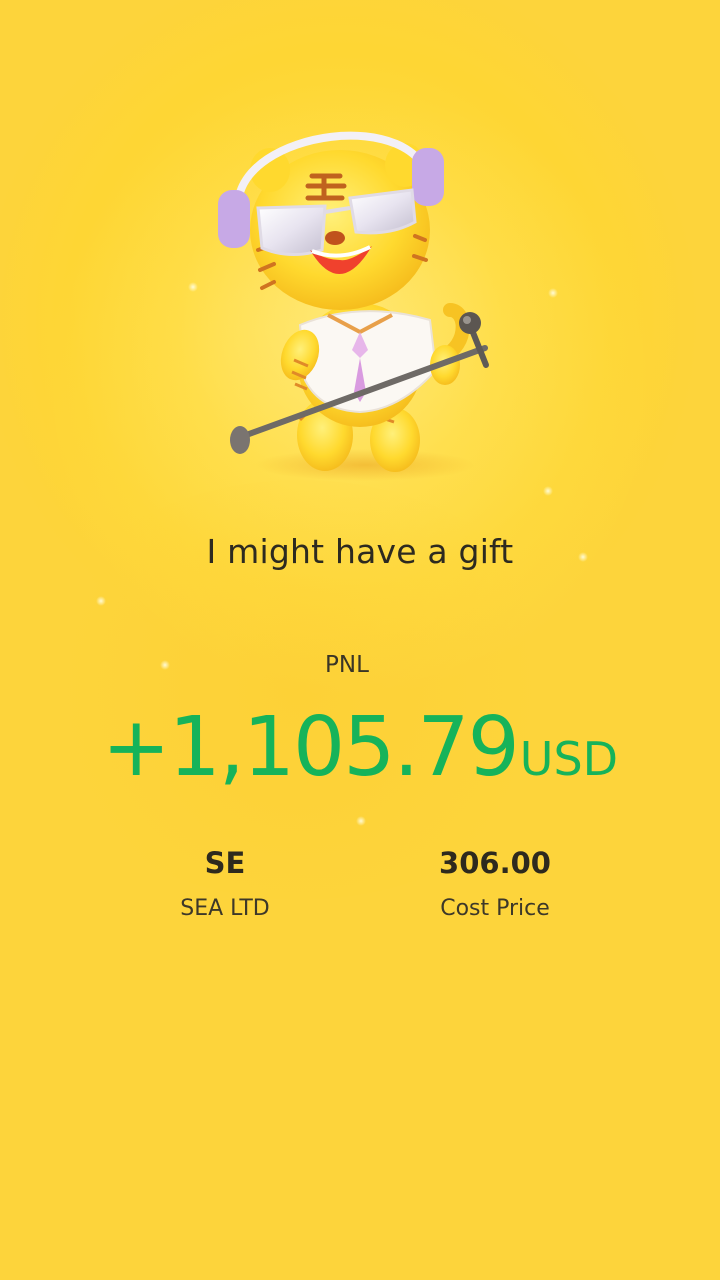 Image resolution: width=720 pixels, height=1280 pixels. I want to click on pnl-value-display: +1,105.79USD, so click(360, 747).